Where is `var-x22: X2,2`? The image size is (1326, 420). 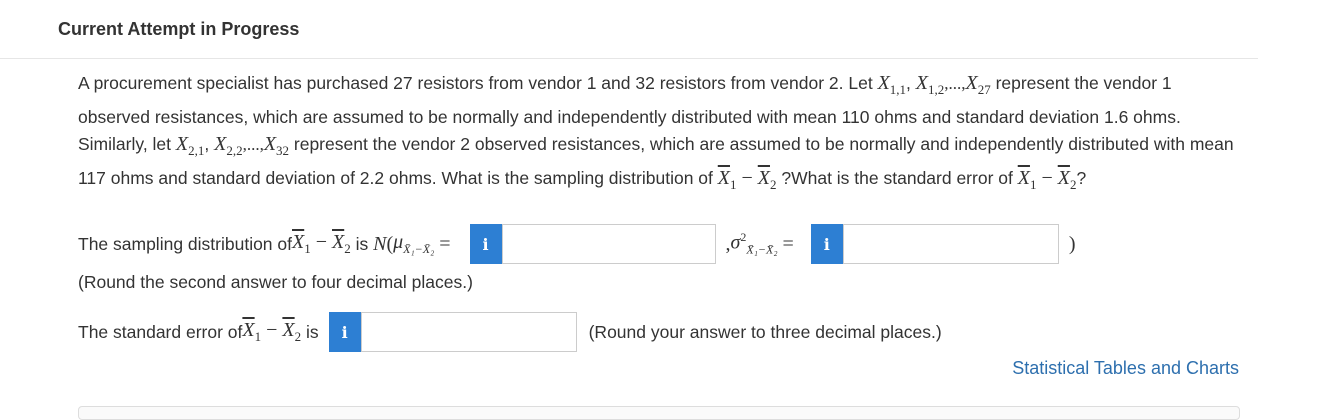
var-x22: X2,2 is located at coordinates (228, 145).